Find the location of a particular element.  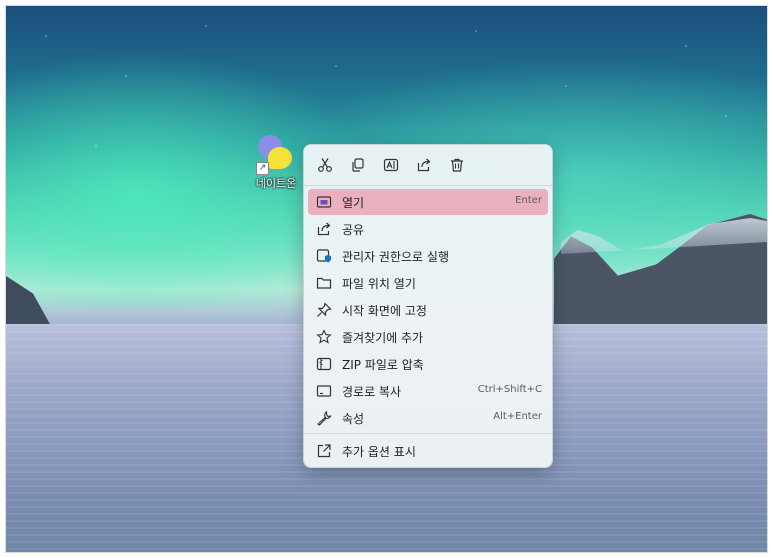

menu-item-label: 열기 is located at coordinates (353, 203).